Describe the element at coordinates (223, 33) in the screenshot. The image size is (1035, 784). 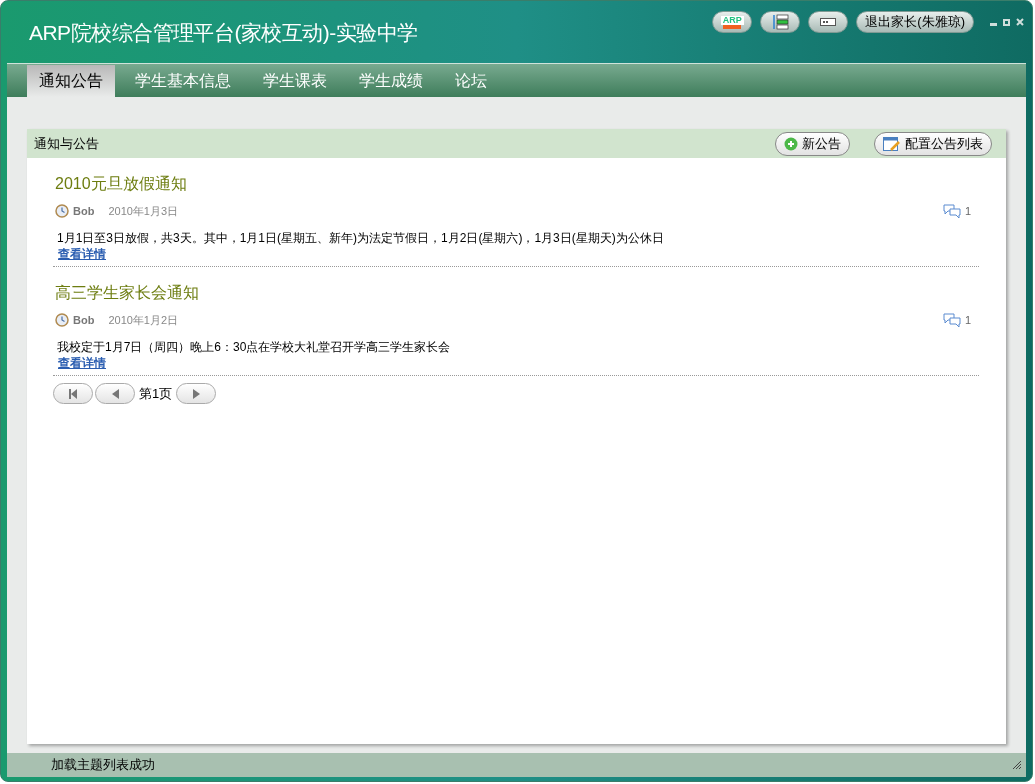
I see `window-title: ARP院校综合管理平台(家校互动)-实验中学` at that location.